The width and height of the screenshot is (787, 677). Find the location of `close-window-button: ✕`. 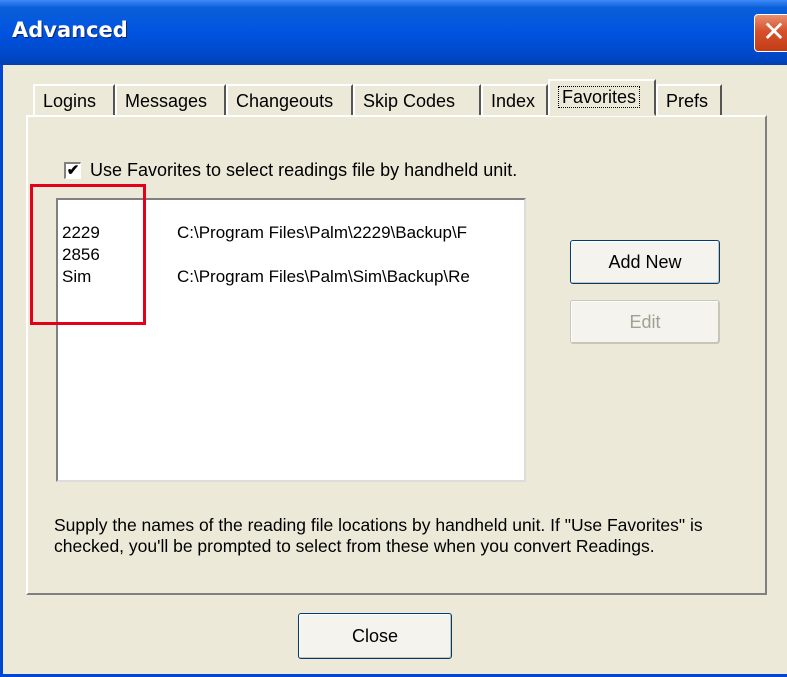

close-window-button: ✕ is located at coordinates (770, 33).